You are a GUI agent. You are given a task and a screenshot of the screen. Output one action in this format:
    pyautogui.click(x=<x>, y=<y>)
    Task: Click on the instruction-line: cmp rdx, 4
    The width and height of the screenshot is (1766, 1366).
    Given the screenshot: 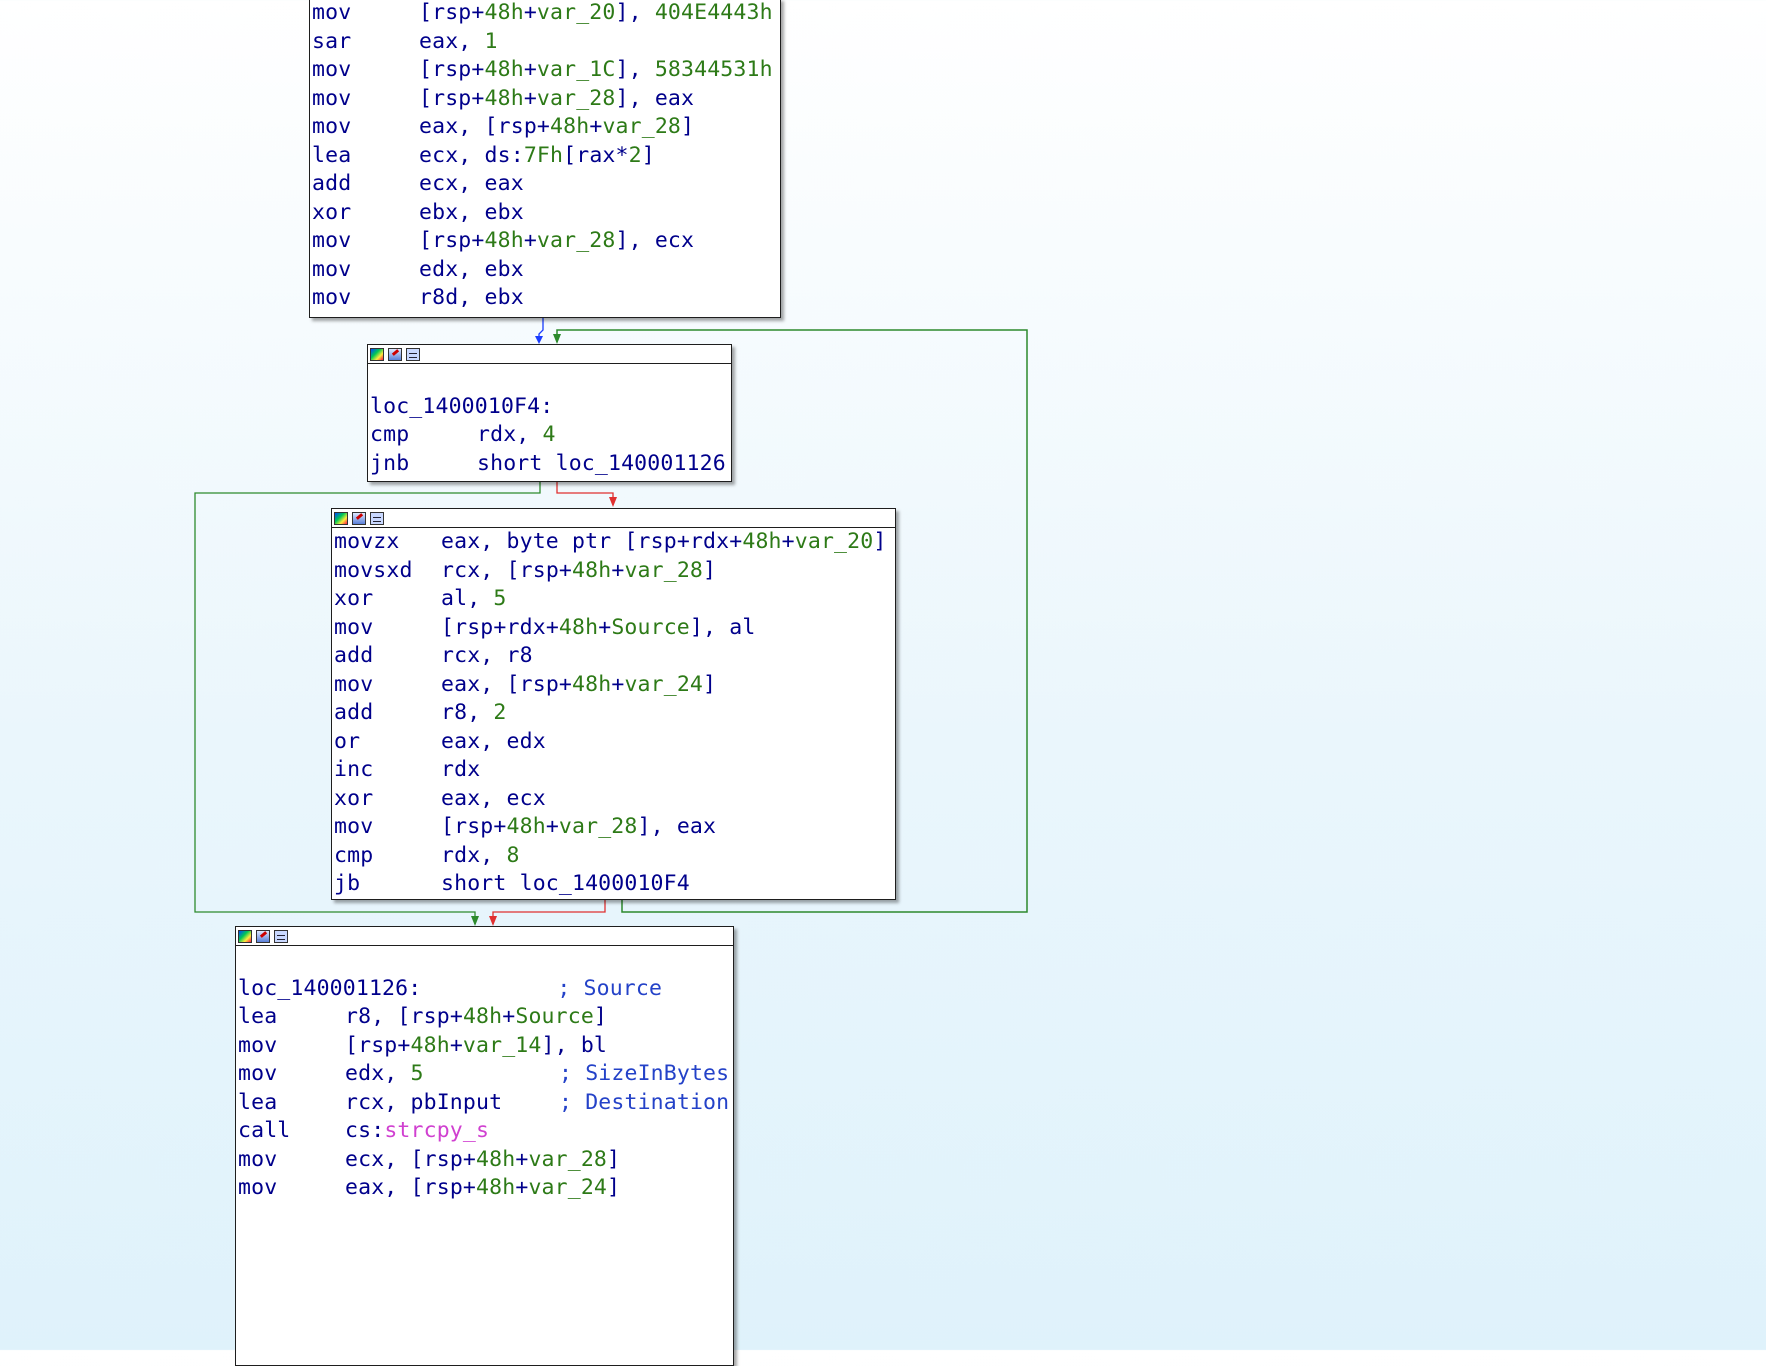 What is the action you would take?
    pyautogui.click(x=549, y=435)
    